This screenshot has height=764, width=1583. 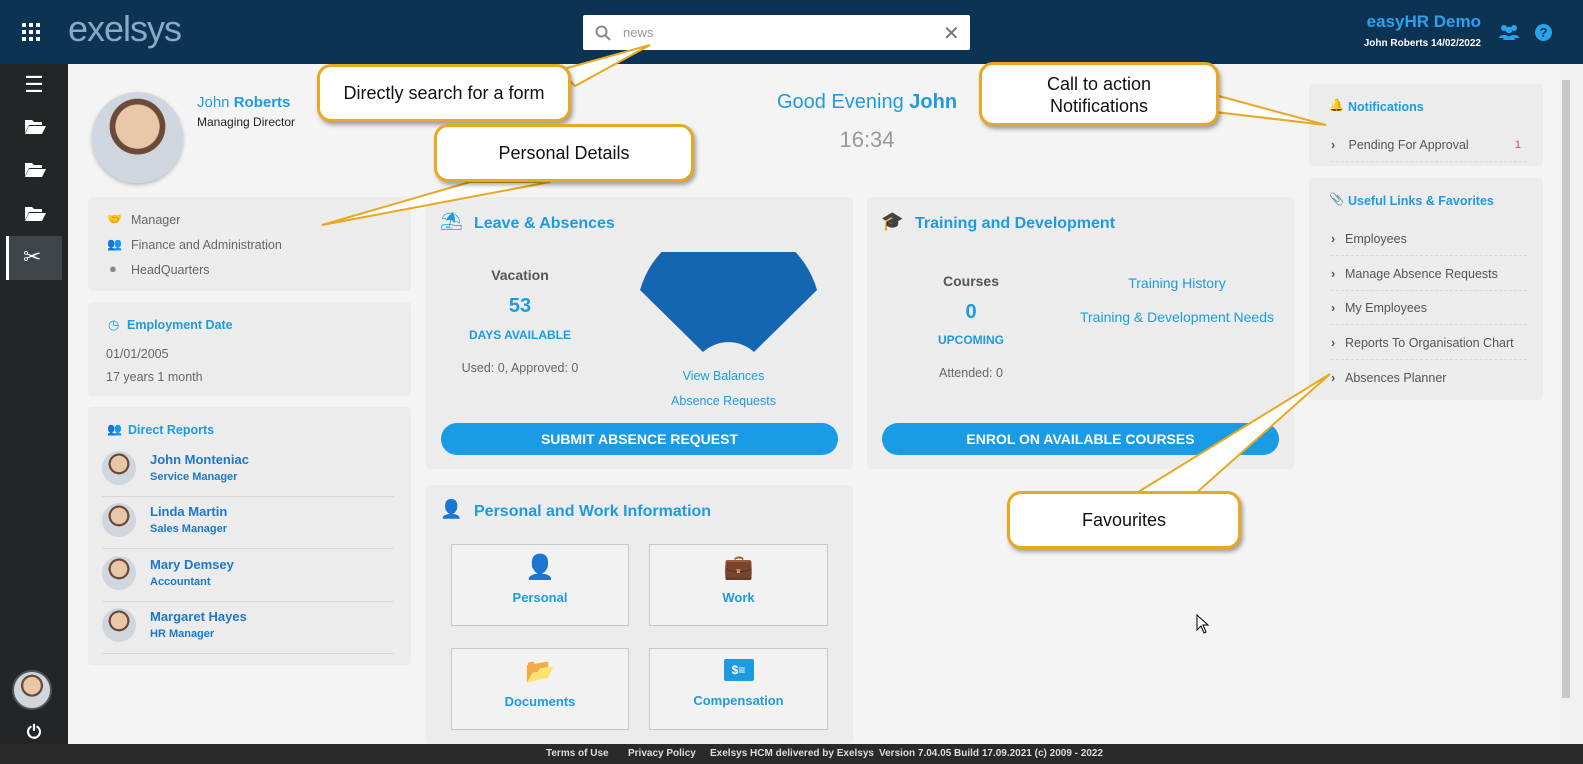 I want to click on favourites-callout: Favourites, so click(x=1124, y=520).